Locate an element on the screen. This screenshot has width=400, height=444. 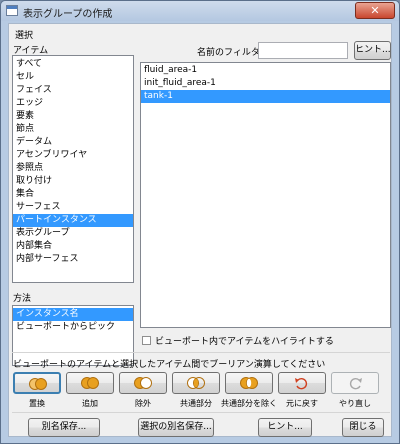
items-list-item: 表示グループ is located at coordinates (73, 233).